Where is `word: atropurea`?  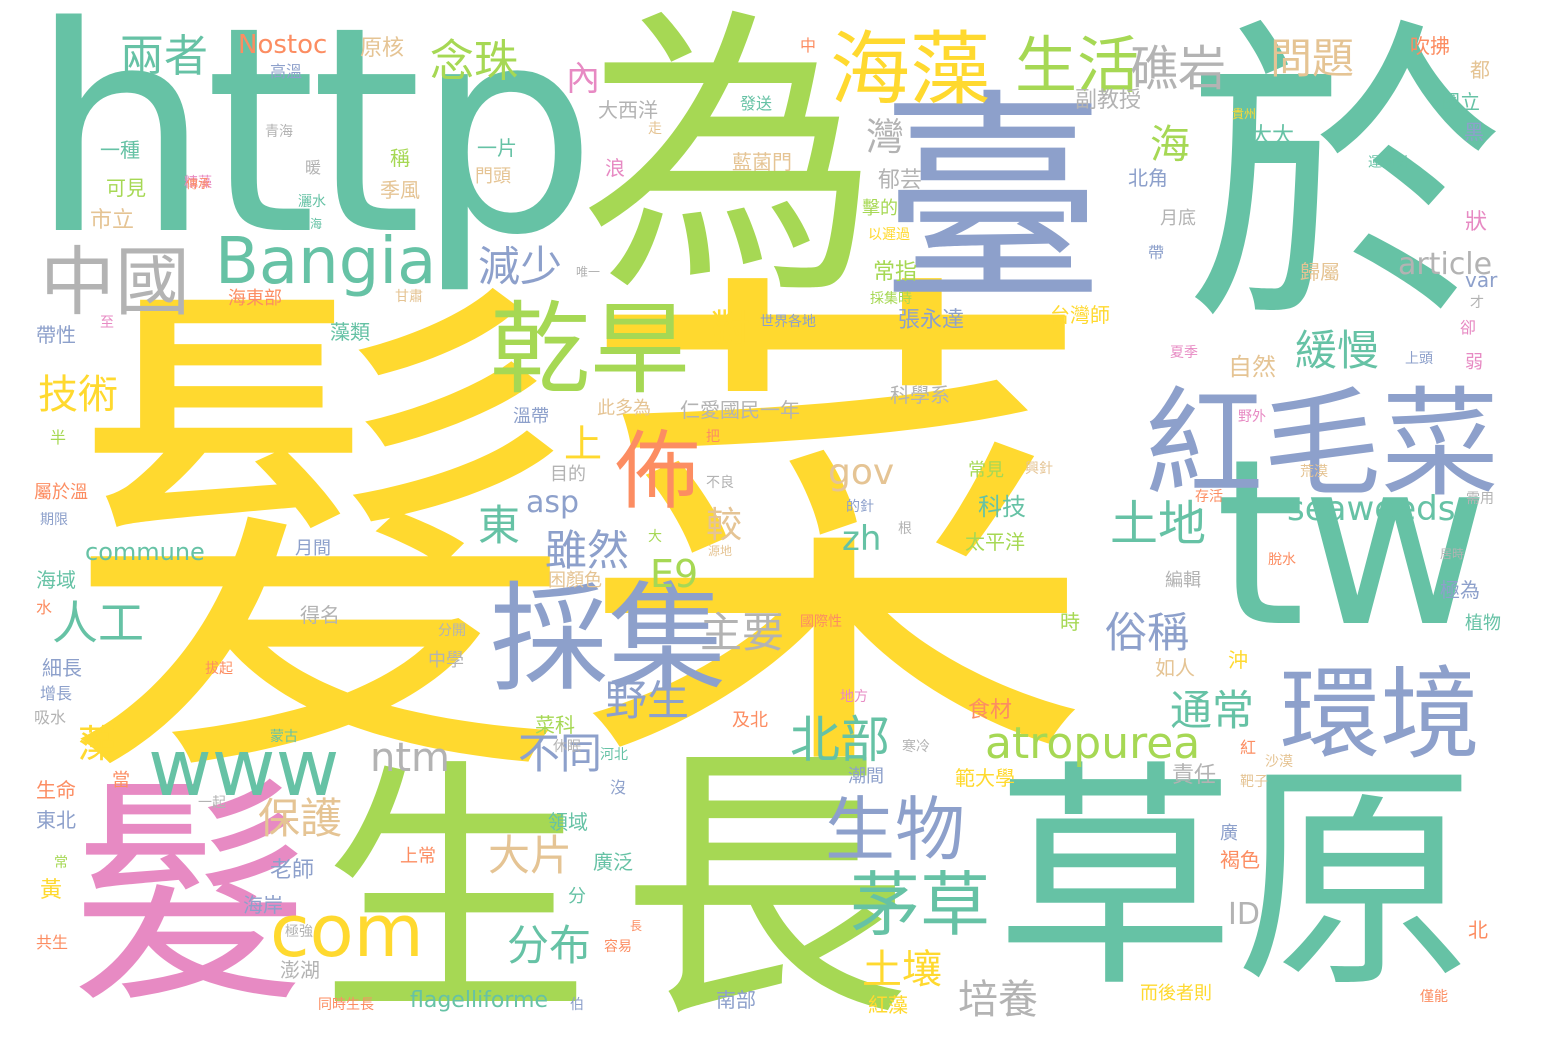
word: atropurea is located at coordinates (1093, 743).